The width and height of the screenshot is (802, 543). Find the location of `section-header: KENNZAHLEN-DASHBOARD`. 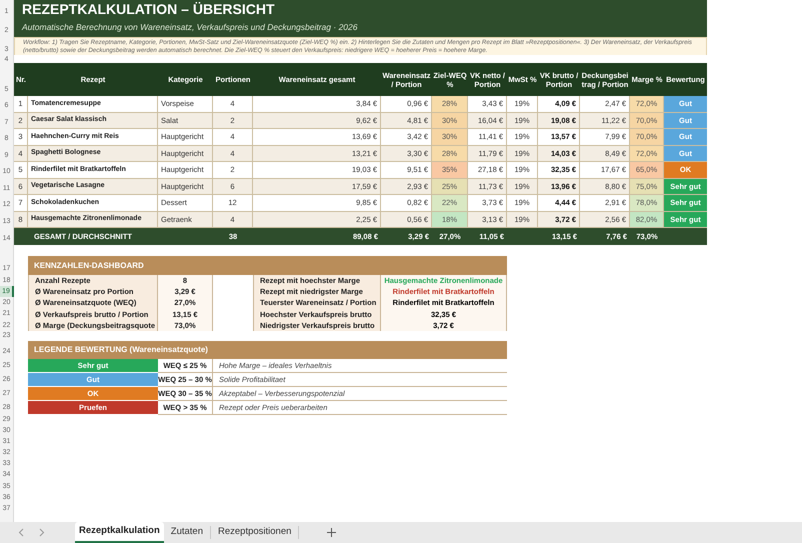

section-header: KENNZAHLEN-DASHBOARD is located at coordinates (267, 265).